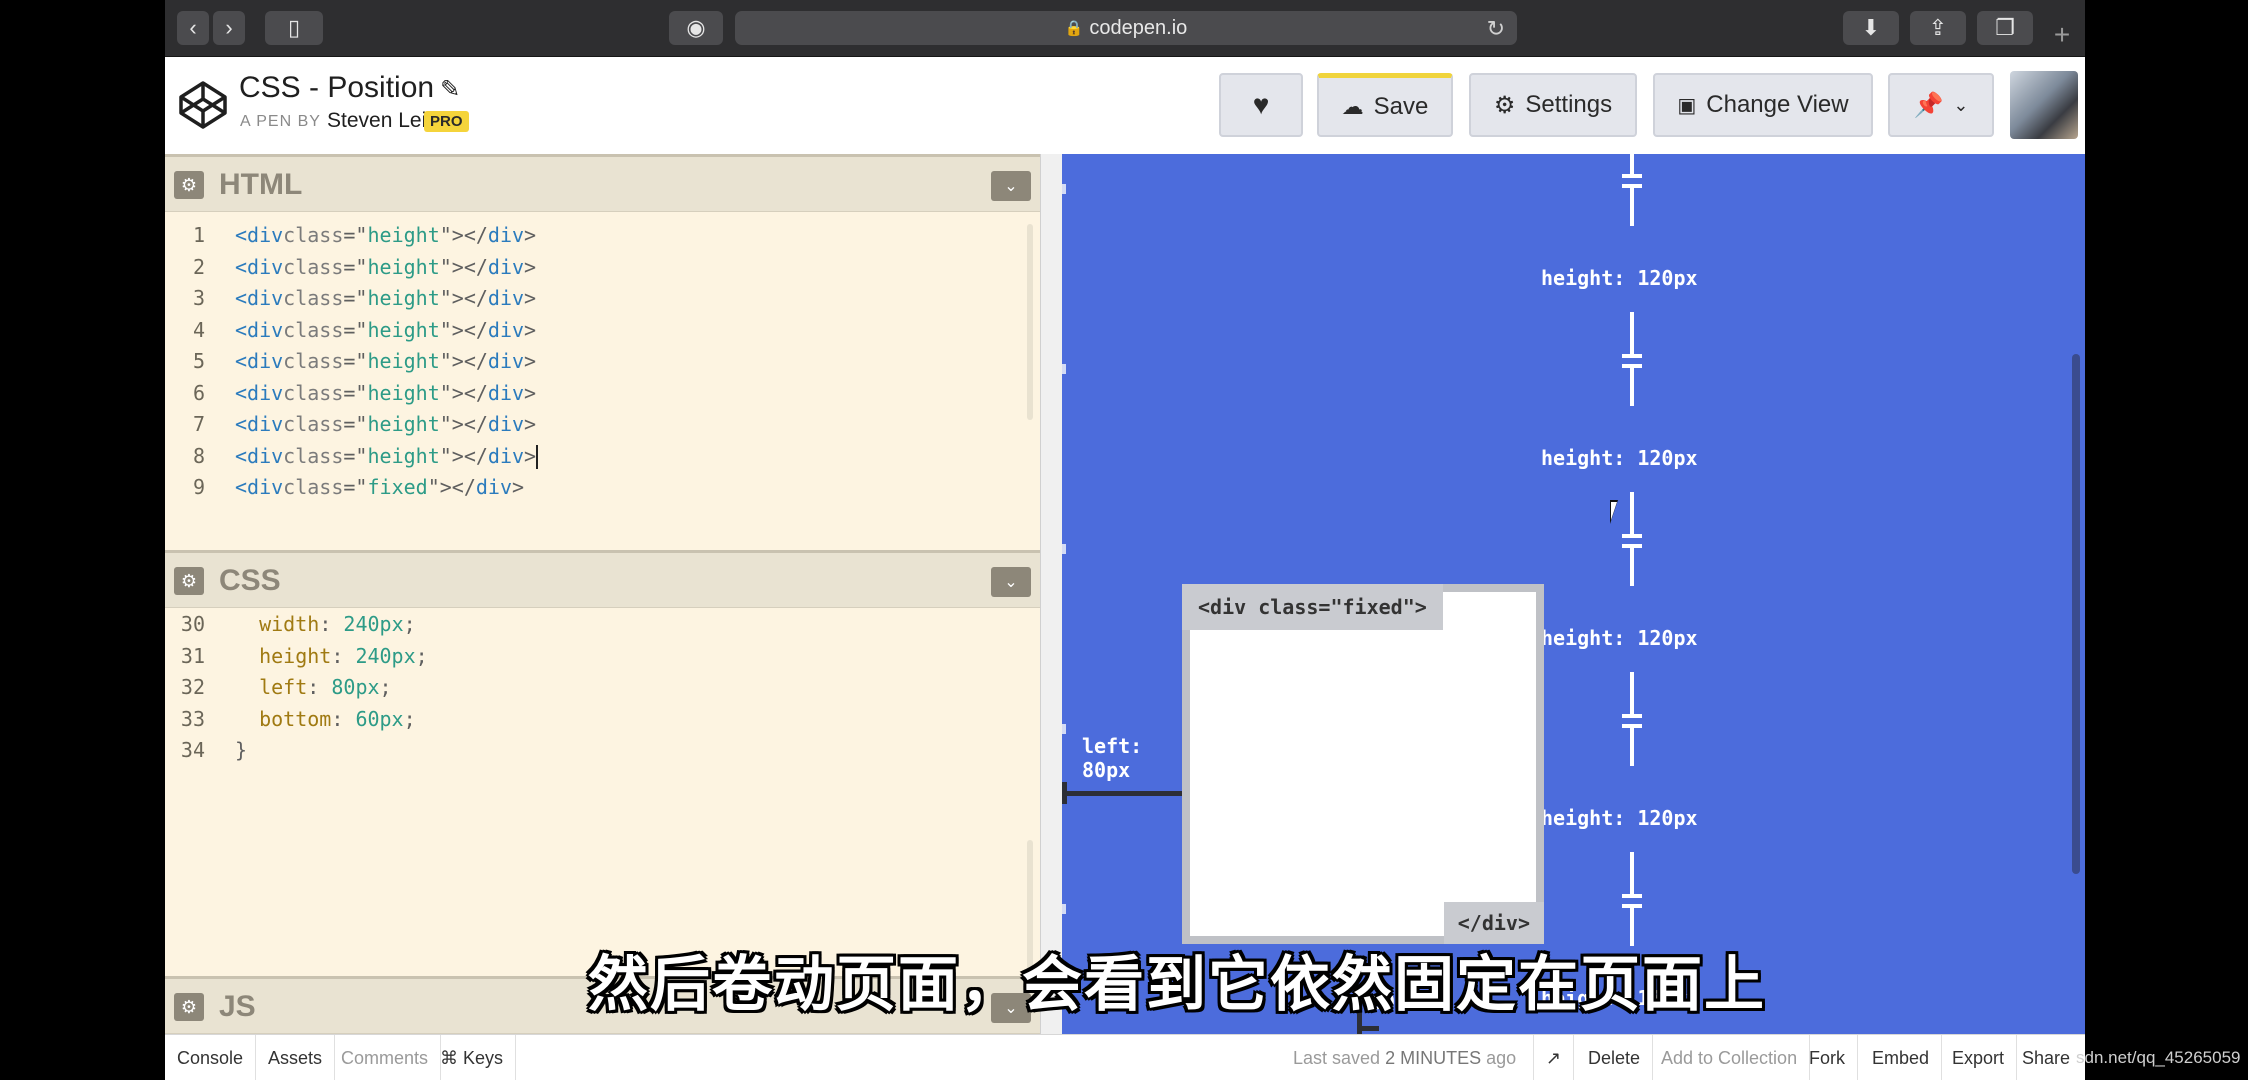 The image size is (2248, 1080). What do you see at coordinates (364, 298) in the screenshot?
I see `code-line: 3 <div class =" height "></div >` at bounding box center [364, 298].